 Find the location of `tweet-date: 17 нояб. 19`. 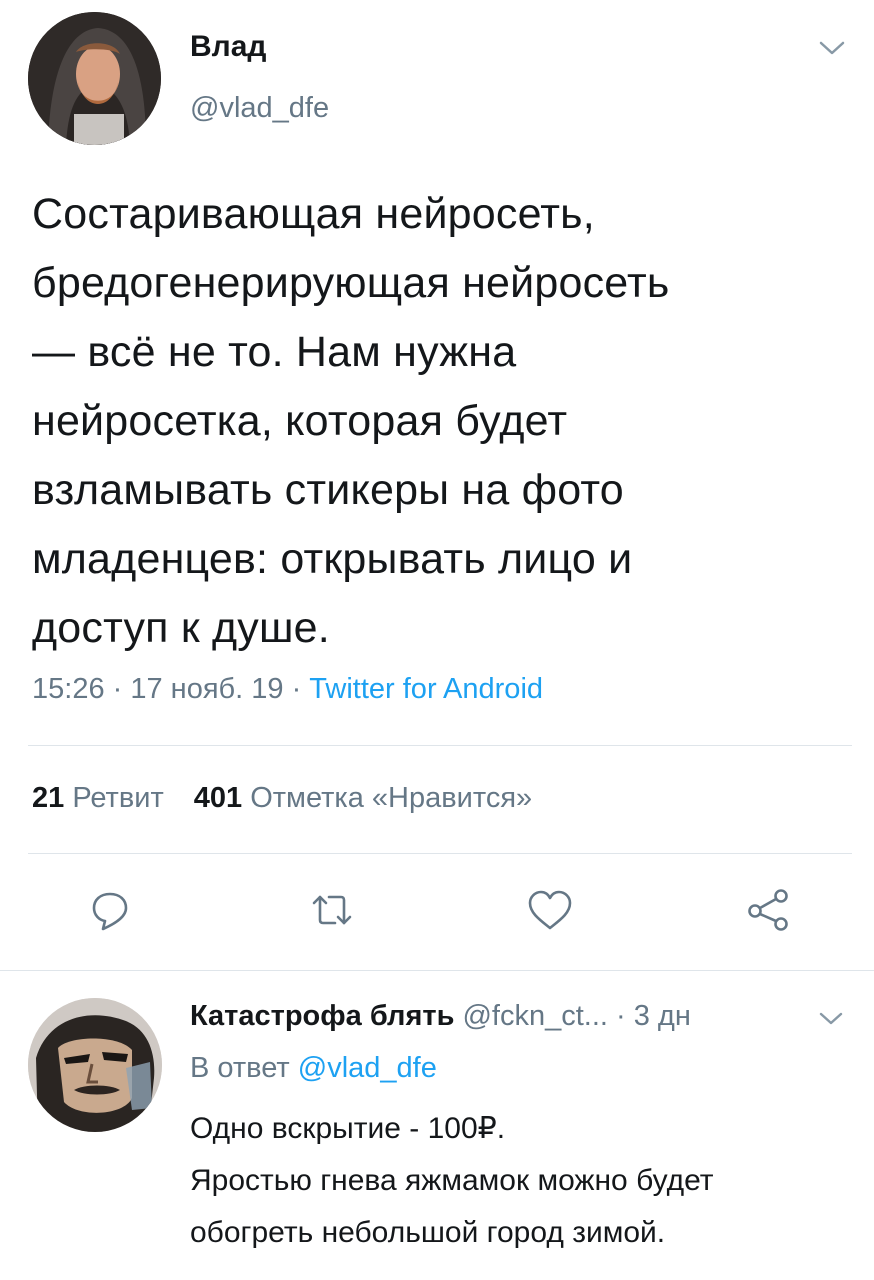

tweet-date: 17 нояб. 19 is located at coordinates (207, 689).